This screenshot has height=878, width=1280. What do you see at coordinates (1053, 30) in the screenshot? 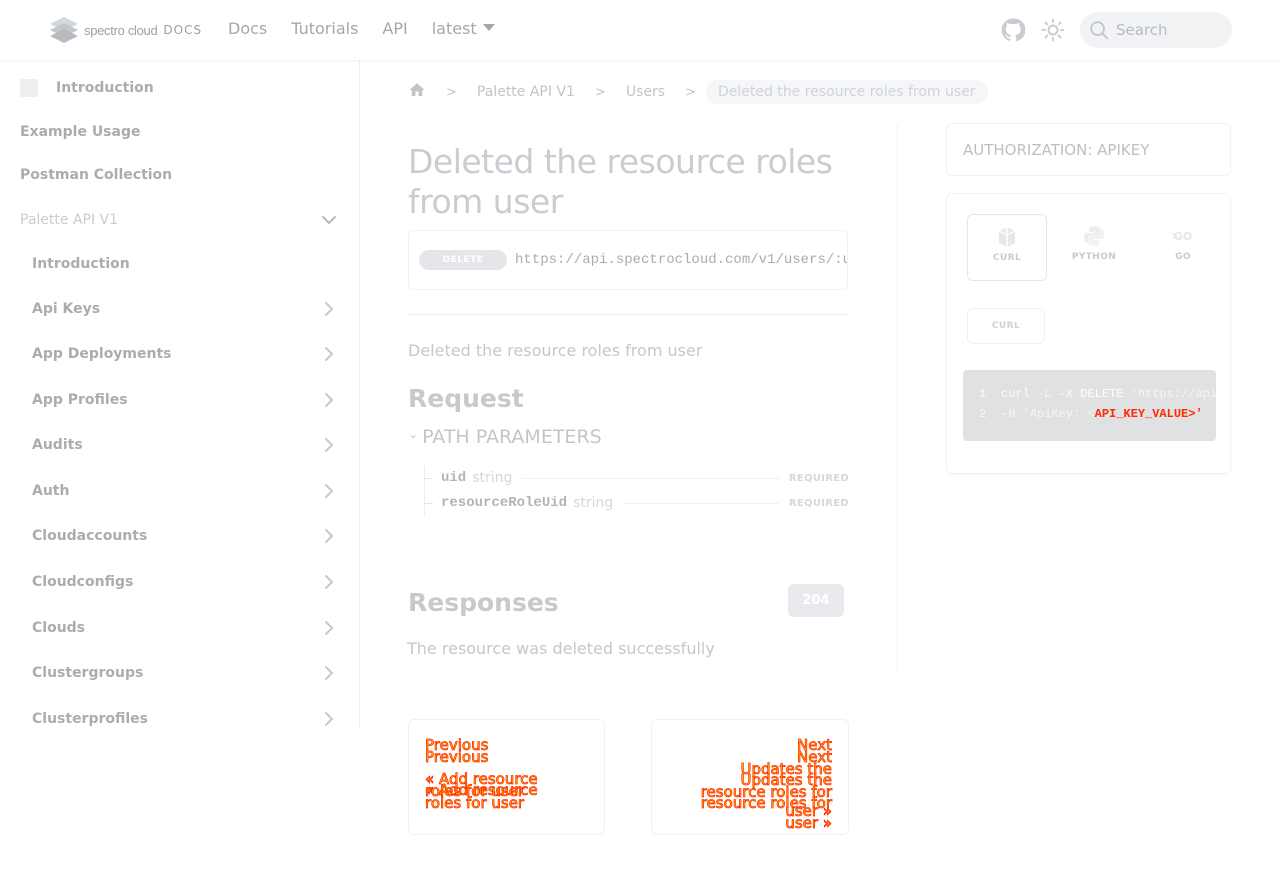
I see `sun-icon` at bounding box center [1053, 30].